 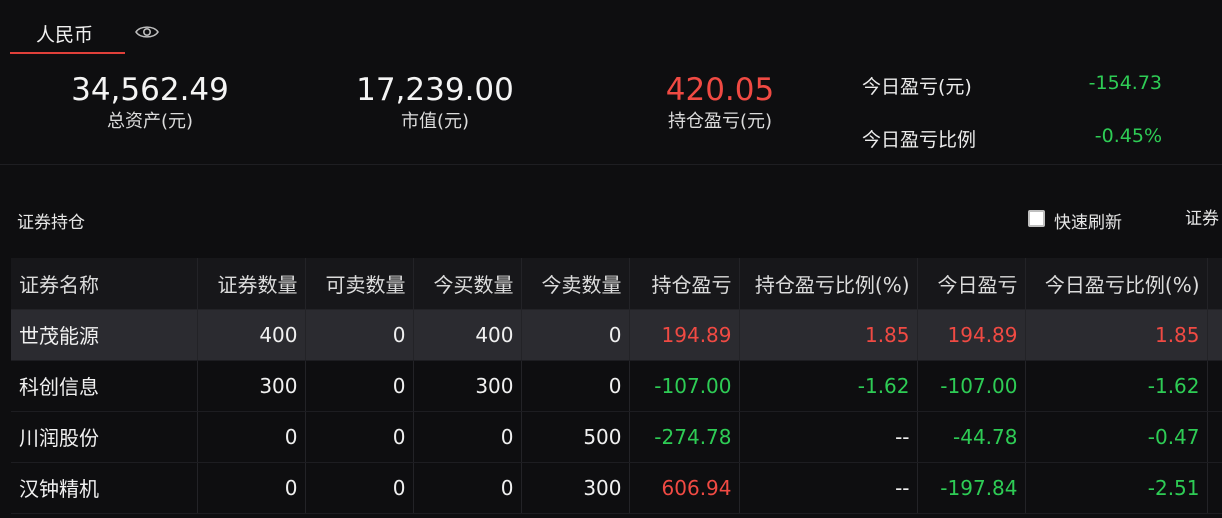 What do you see at coordinates (251, 284) in the screenshot?
I see `column-header: 证券数量` at bounding box center [251, 284].